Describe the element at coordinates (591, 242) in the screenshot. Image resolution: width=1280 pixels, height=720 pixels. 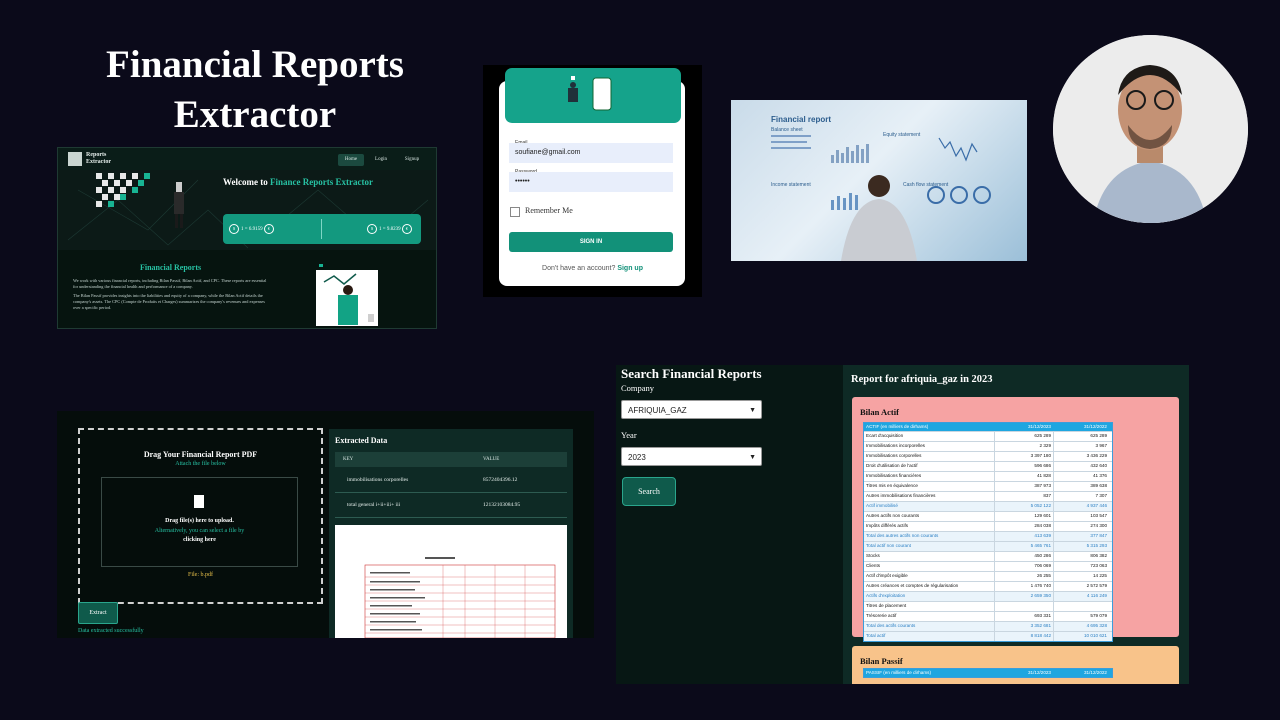
I see `sign-in-button: SIGN IN` at that location.